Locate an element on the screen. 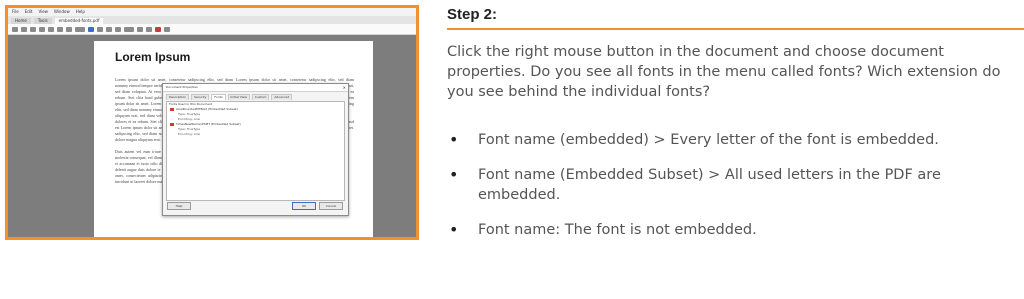 The height and width of the screenshot is (299, 1024). cancel-button: Cancel is located at coordinates (331, 206).